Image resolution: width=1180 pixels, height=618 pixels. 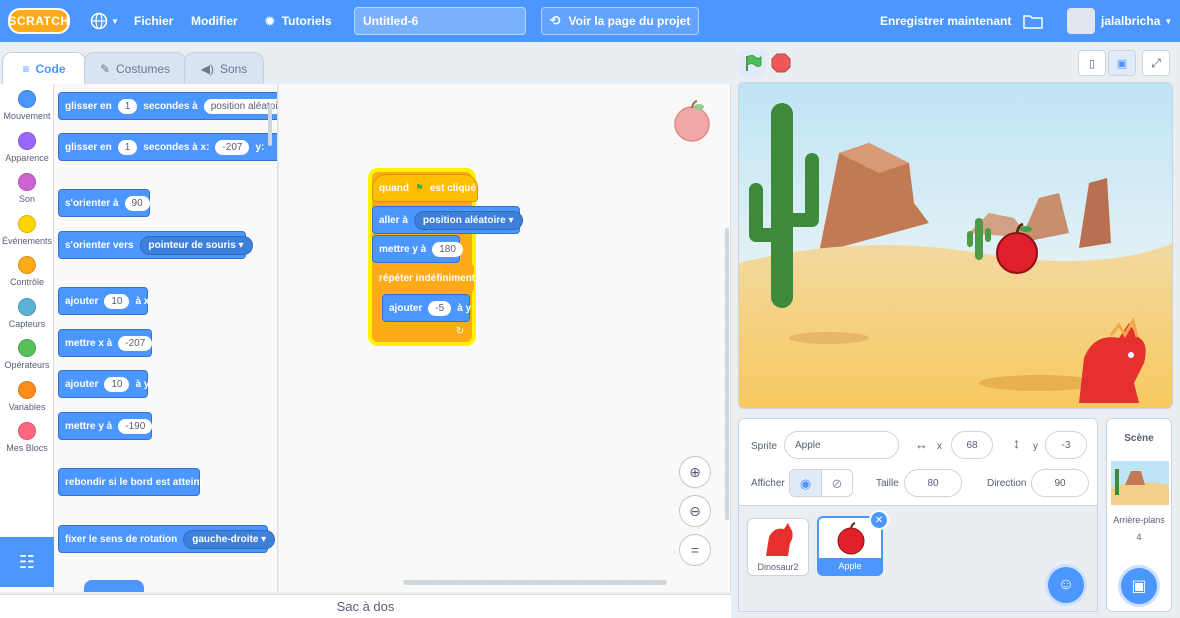 What do you see at coordinates (1060, 483) in the screenshot?
I see `direction-input: 90` at bounding box center [1060, 483].